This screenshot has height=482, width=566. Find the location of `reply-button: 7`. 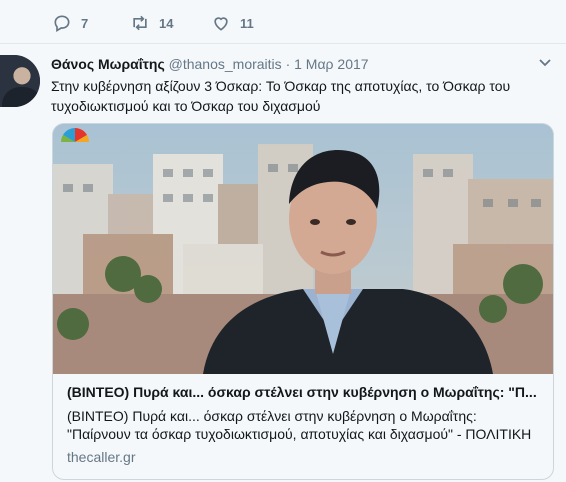

reply-button: 7 is located at coordinates (70, 23).